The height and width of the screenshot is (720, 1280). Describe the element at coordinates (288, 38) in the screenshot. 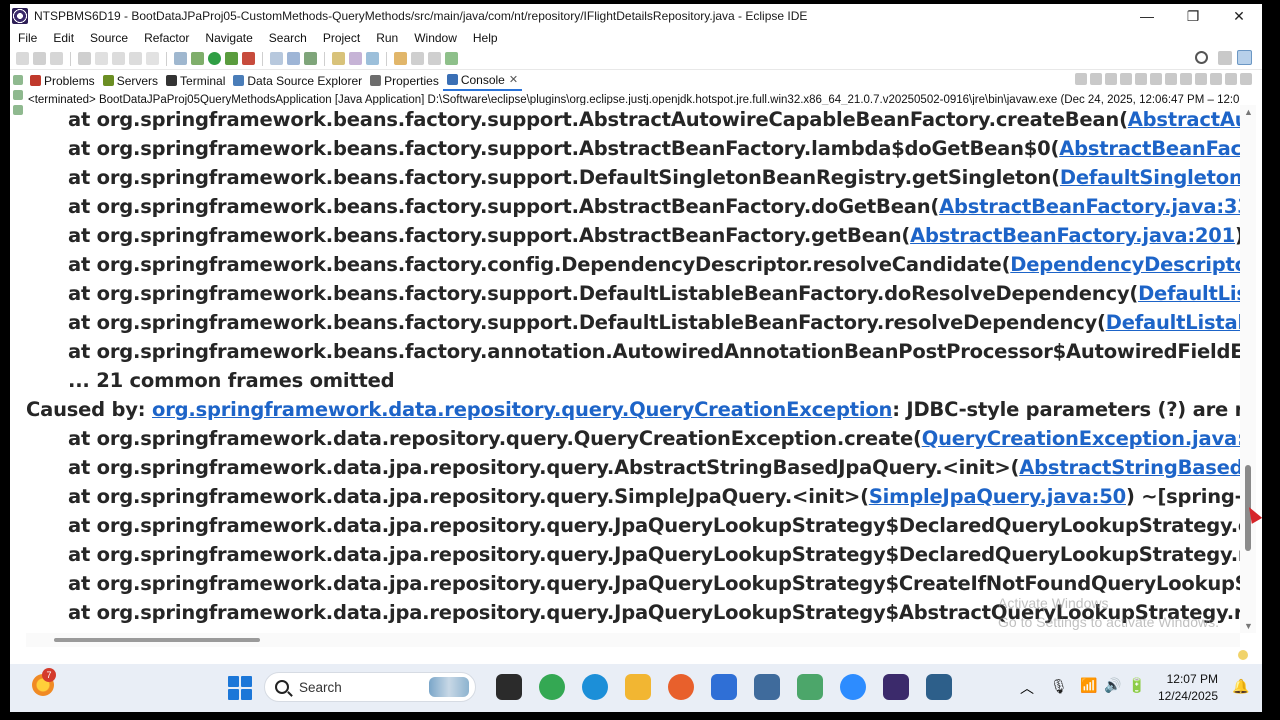

I see `menu-search: Search` at that location.